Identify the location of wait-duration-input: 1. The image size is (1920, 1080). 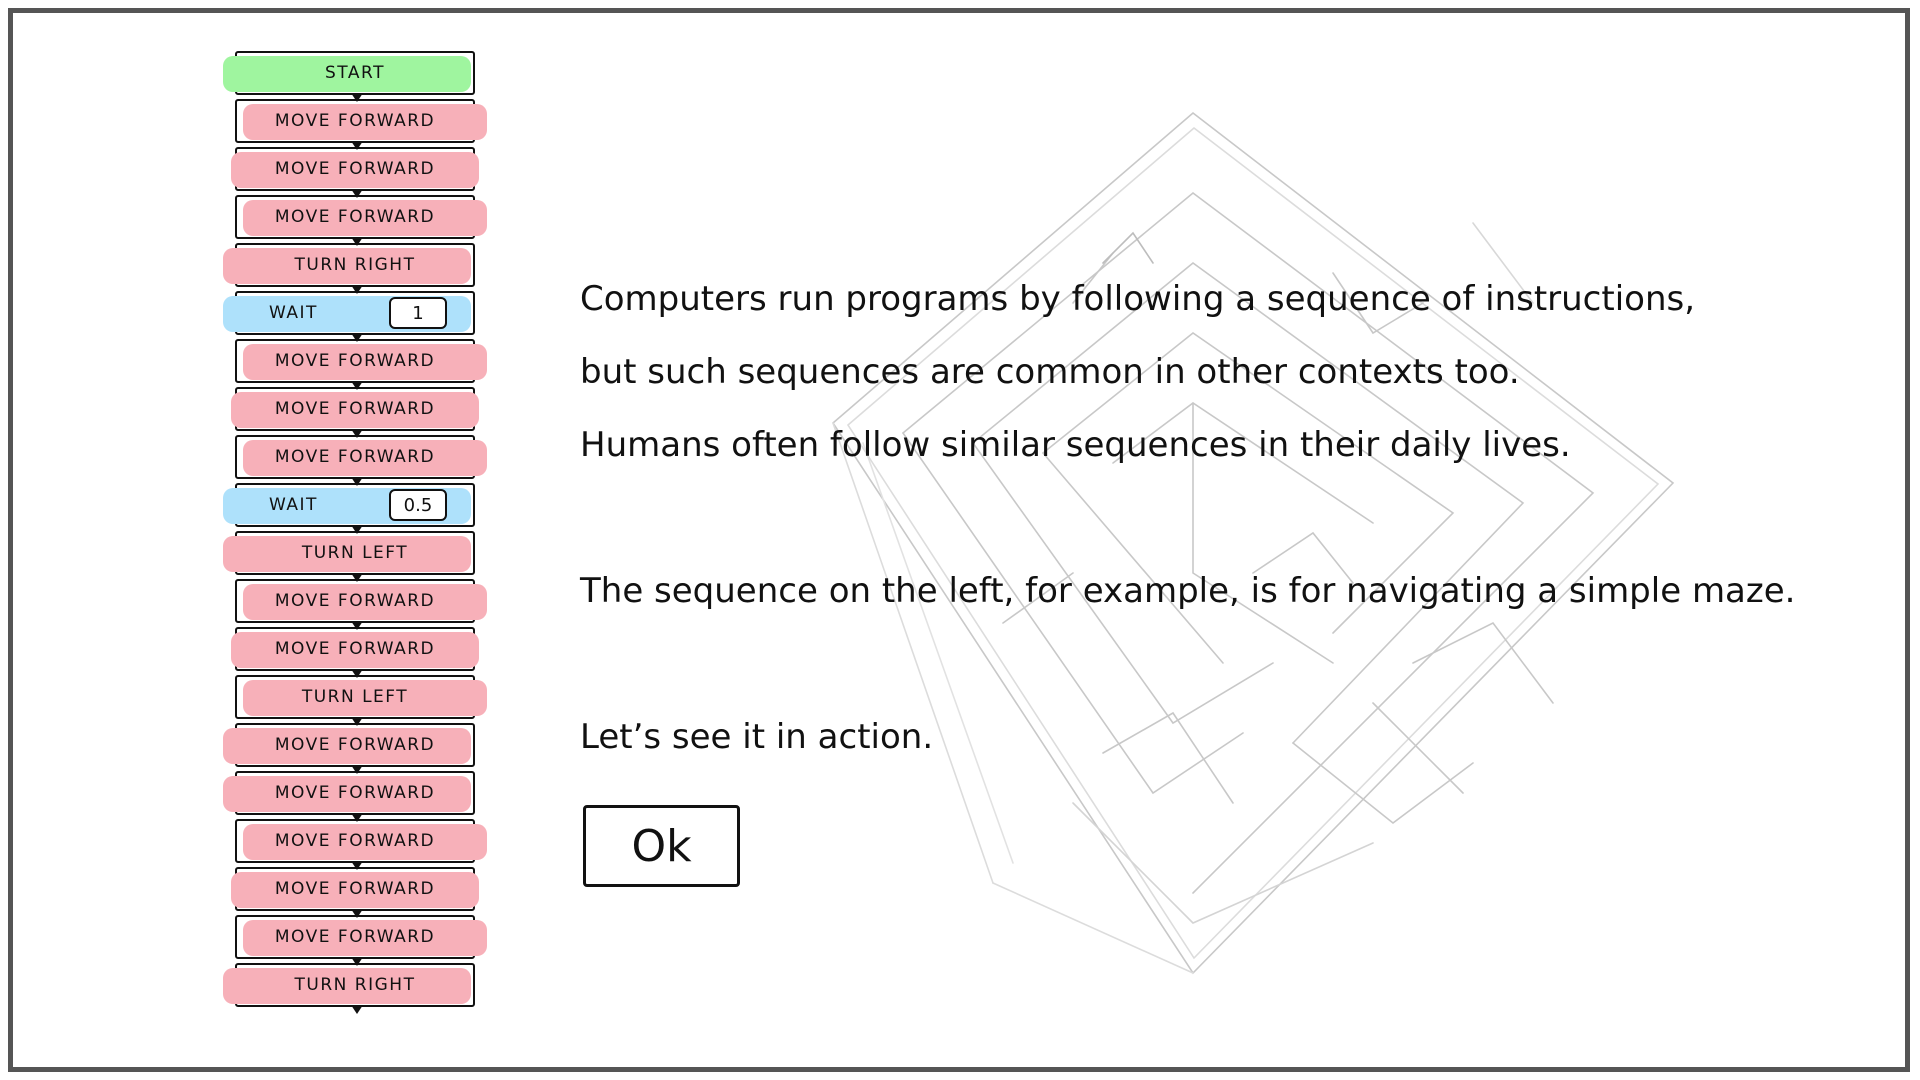
(418, 313).